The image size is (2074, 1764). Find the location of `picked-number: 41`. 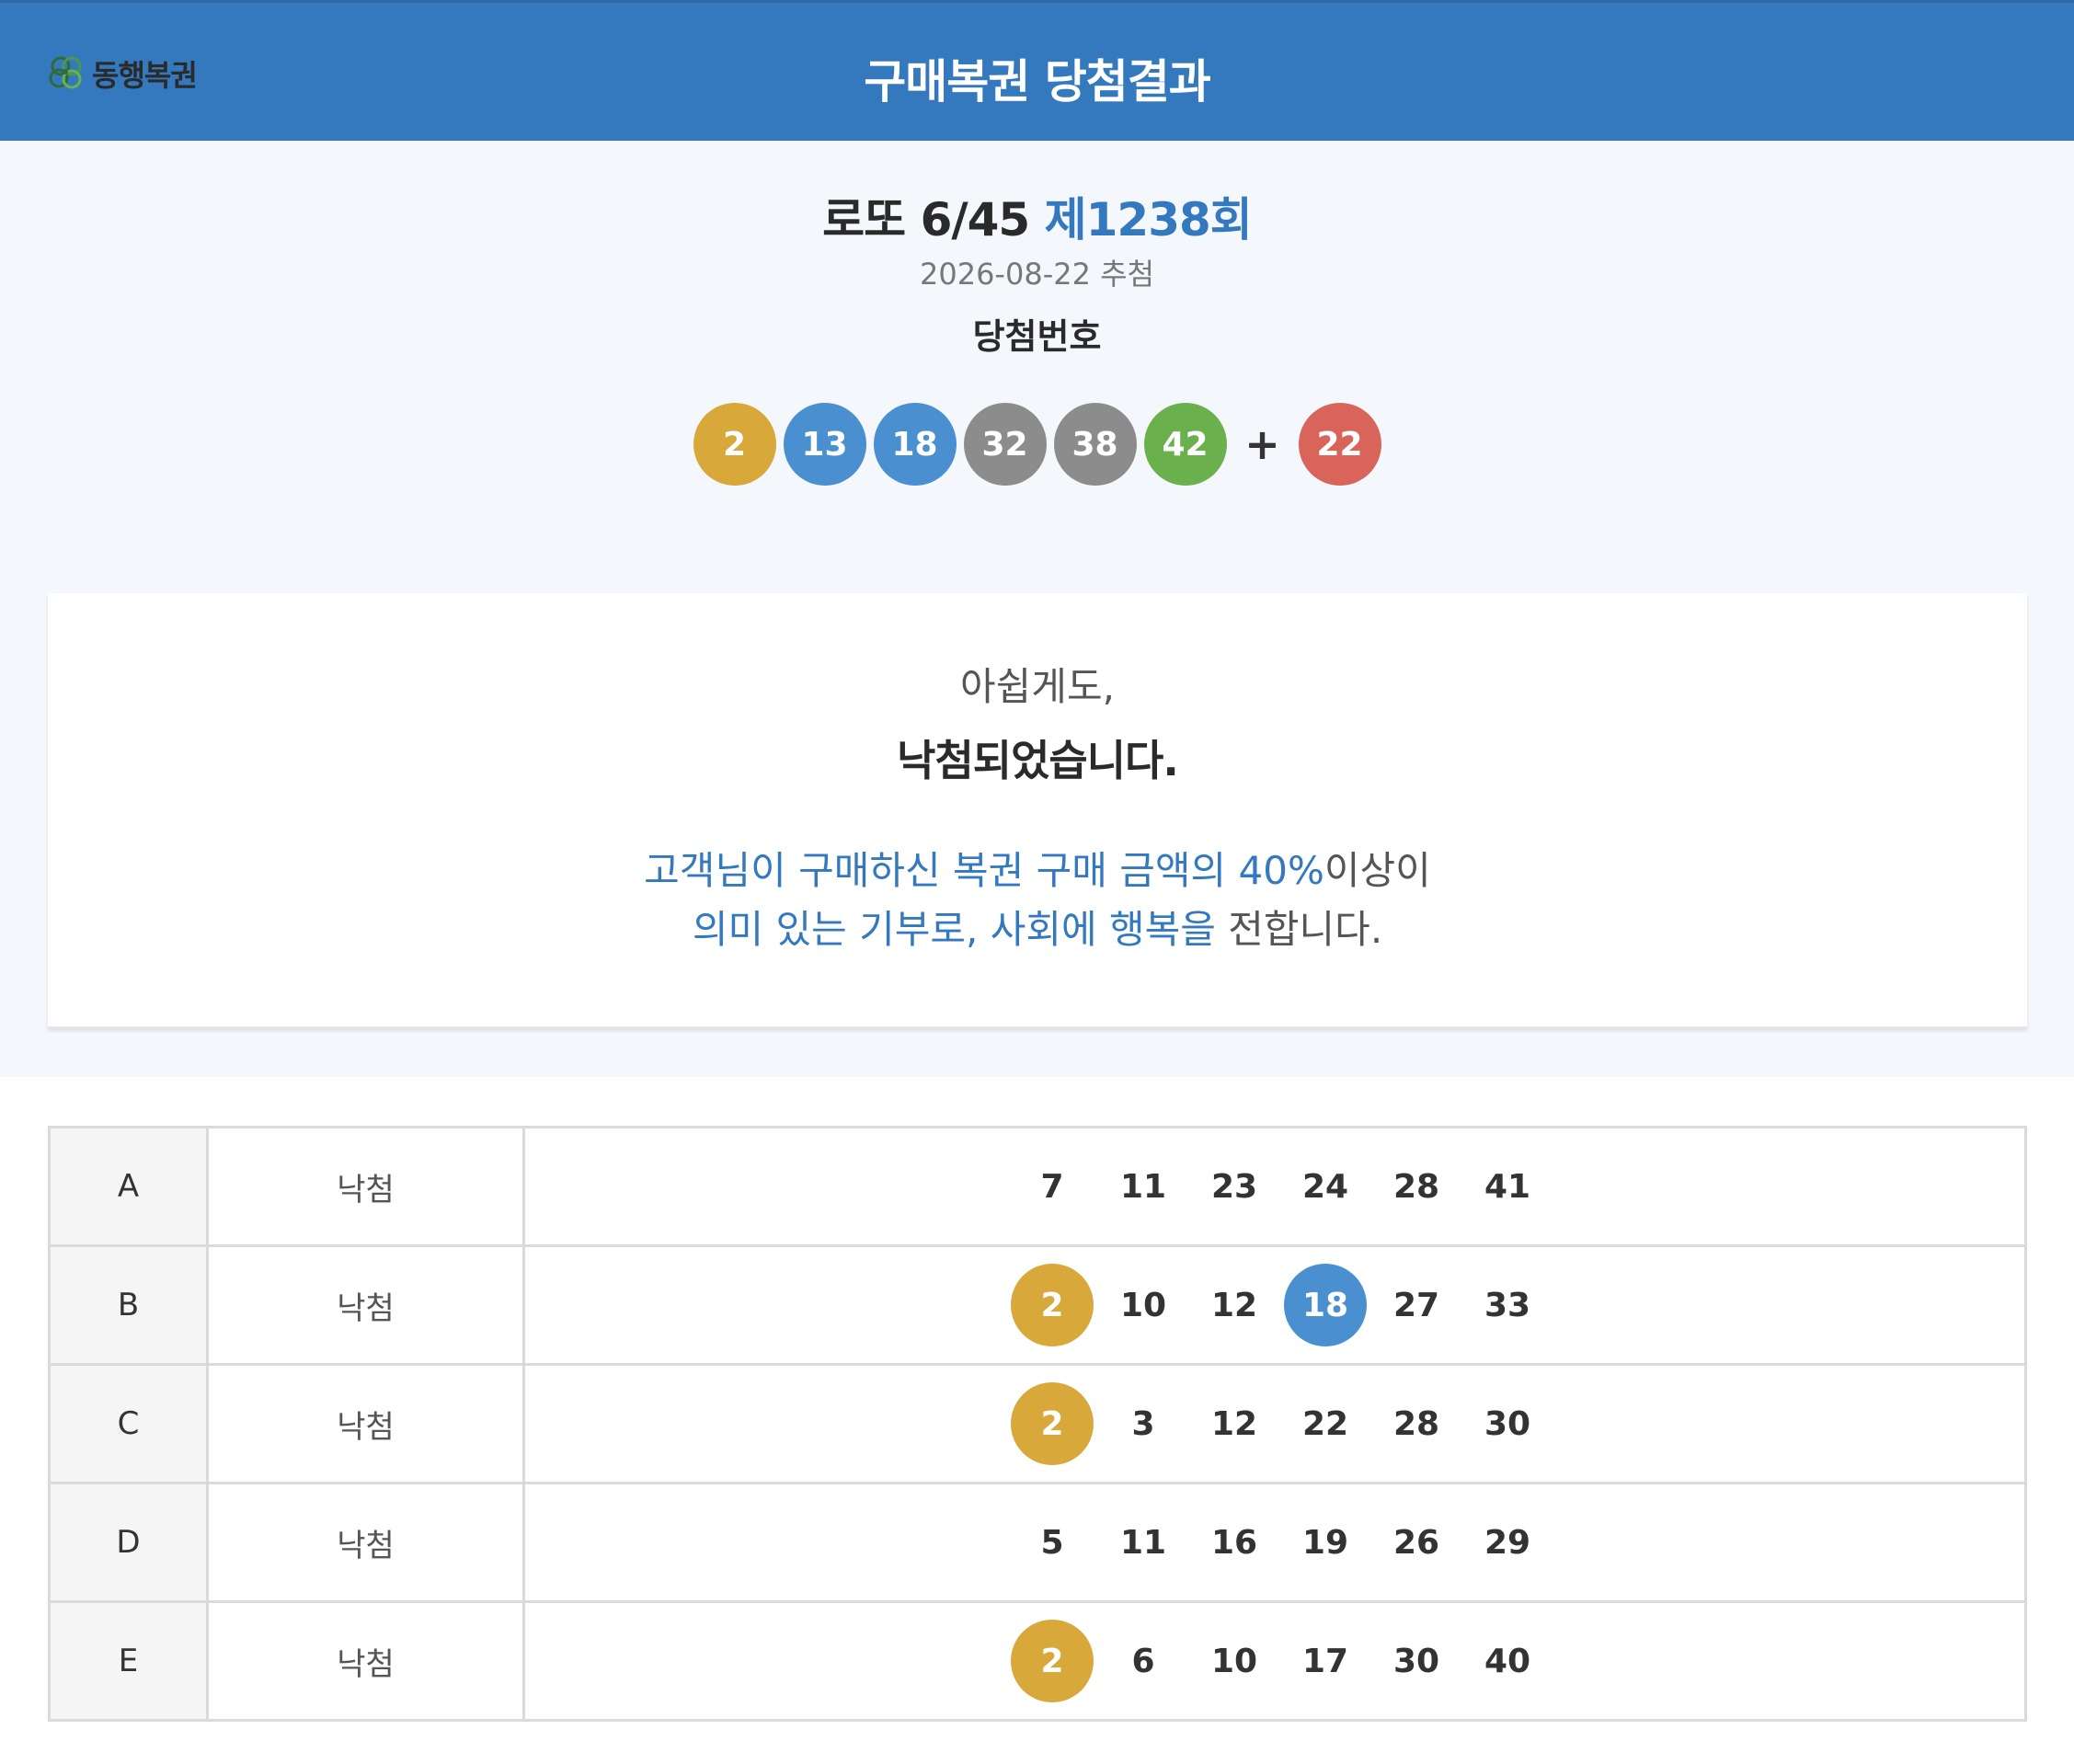

picked-number: 41 is located at coordinates (1507, 1186).